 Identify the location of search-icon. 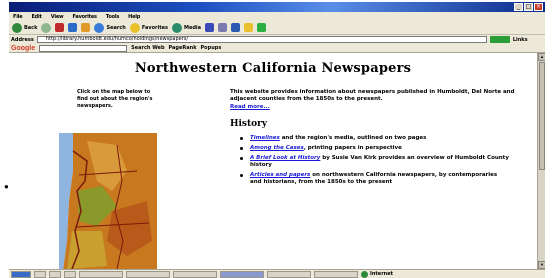
(99, 27).